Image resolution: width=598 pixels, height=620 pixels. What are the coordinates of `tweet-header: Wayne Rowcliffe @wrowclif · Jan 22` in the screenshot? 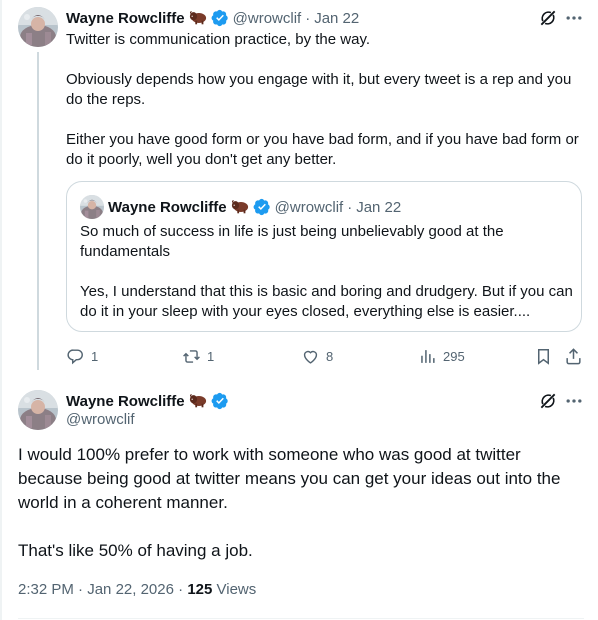 It's located at (212, 18).